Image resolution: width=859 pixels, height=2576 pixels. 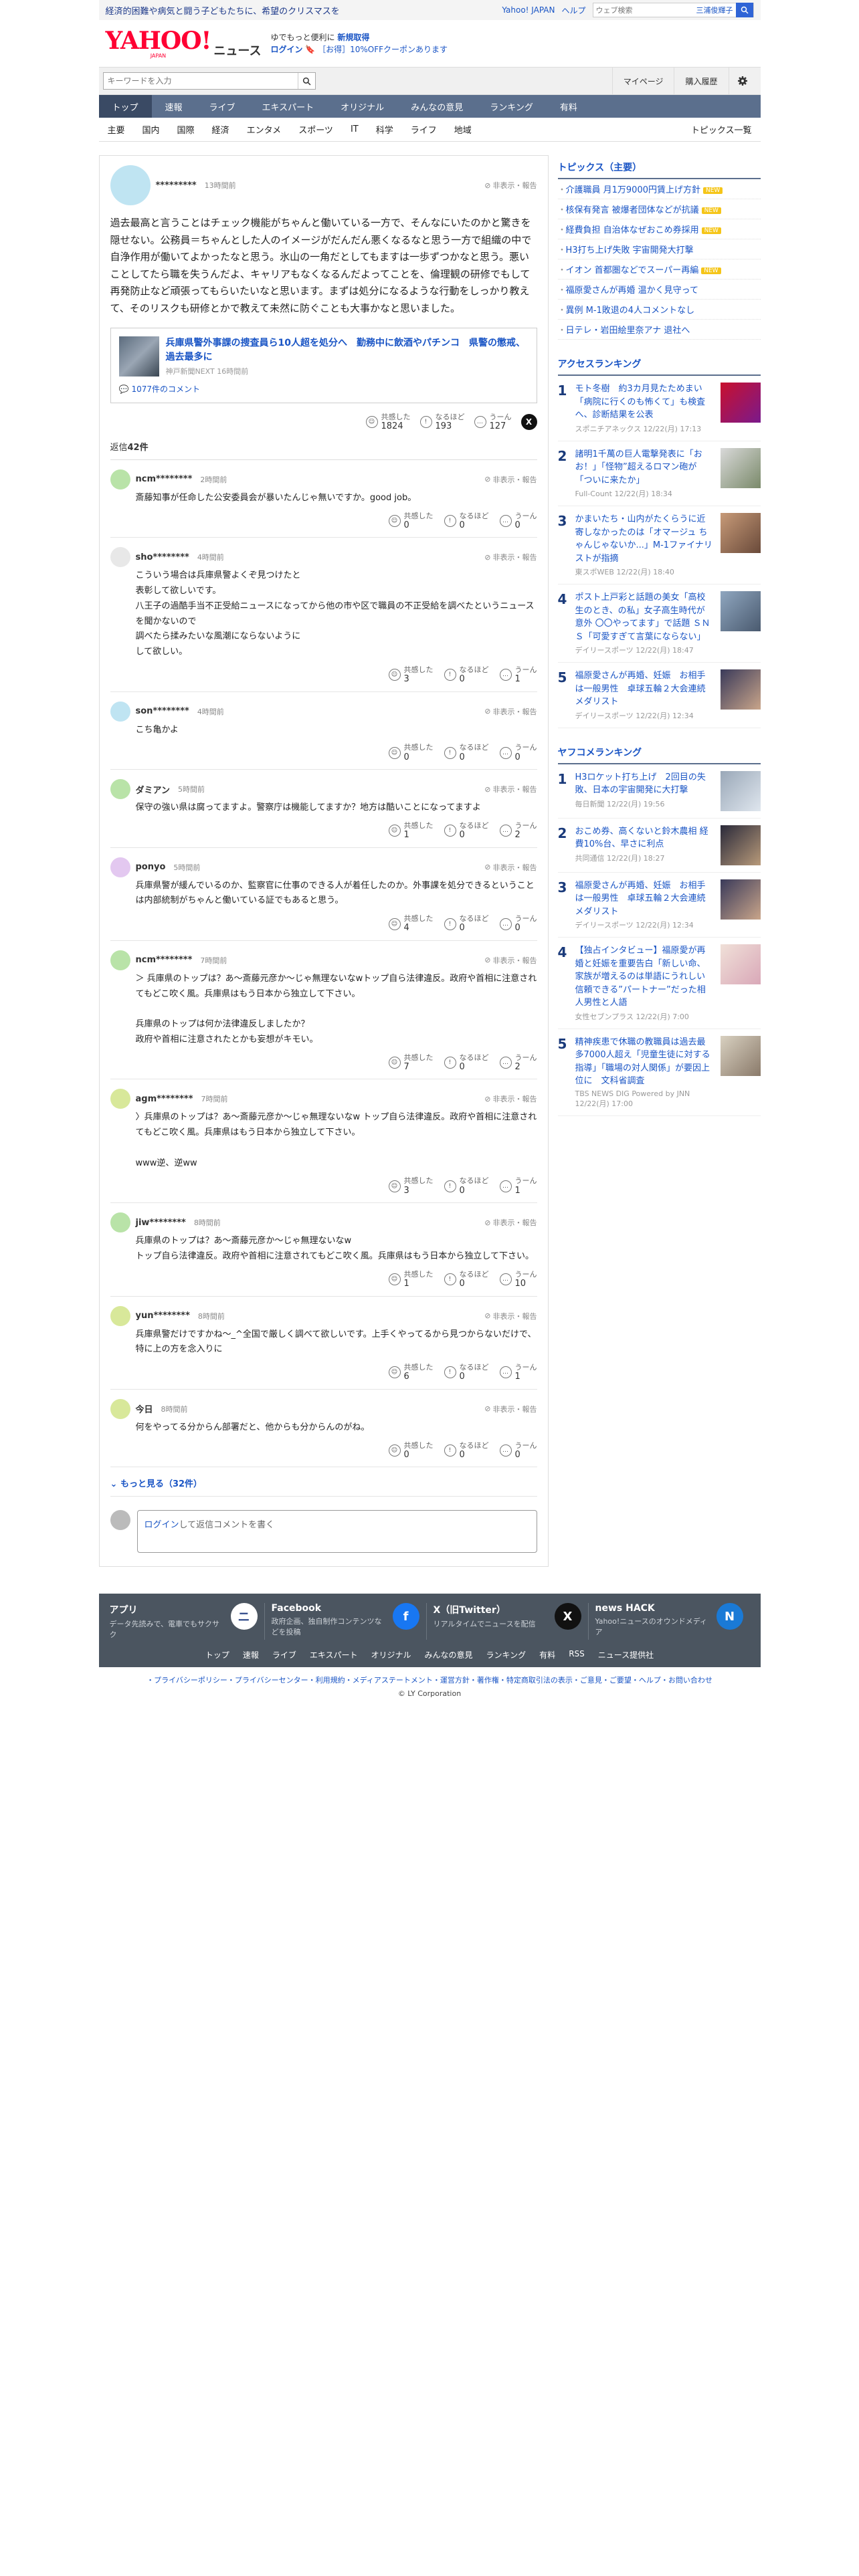 I want to click on footer-link: 有料, so click(x=547, y=1654).